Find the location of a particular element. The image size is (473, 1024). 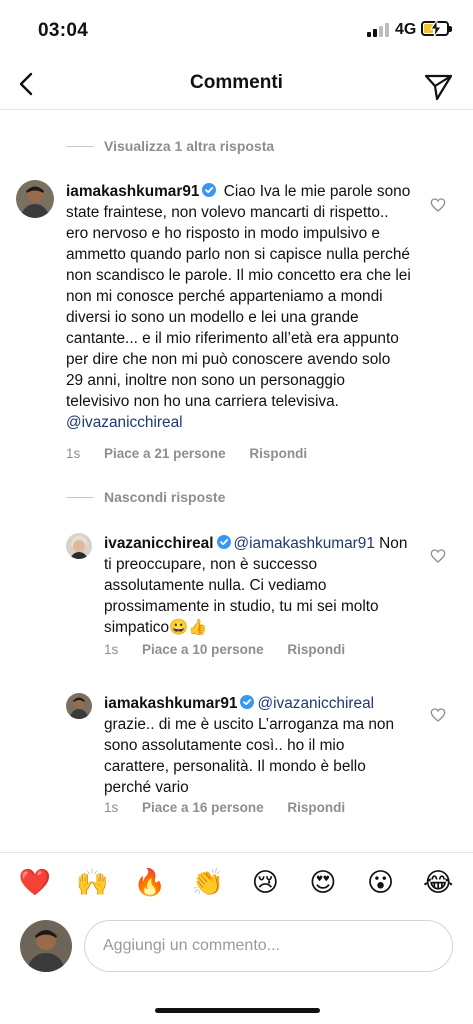

battery-icon is located at coordinates (436, 28).